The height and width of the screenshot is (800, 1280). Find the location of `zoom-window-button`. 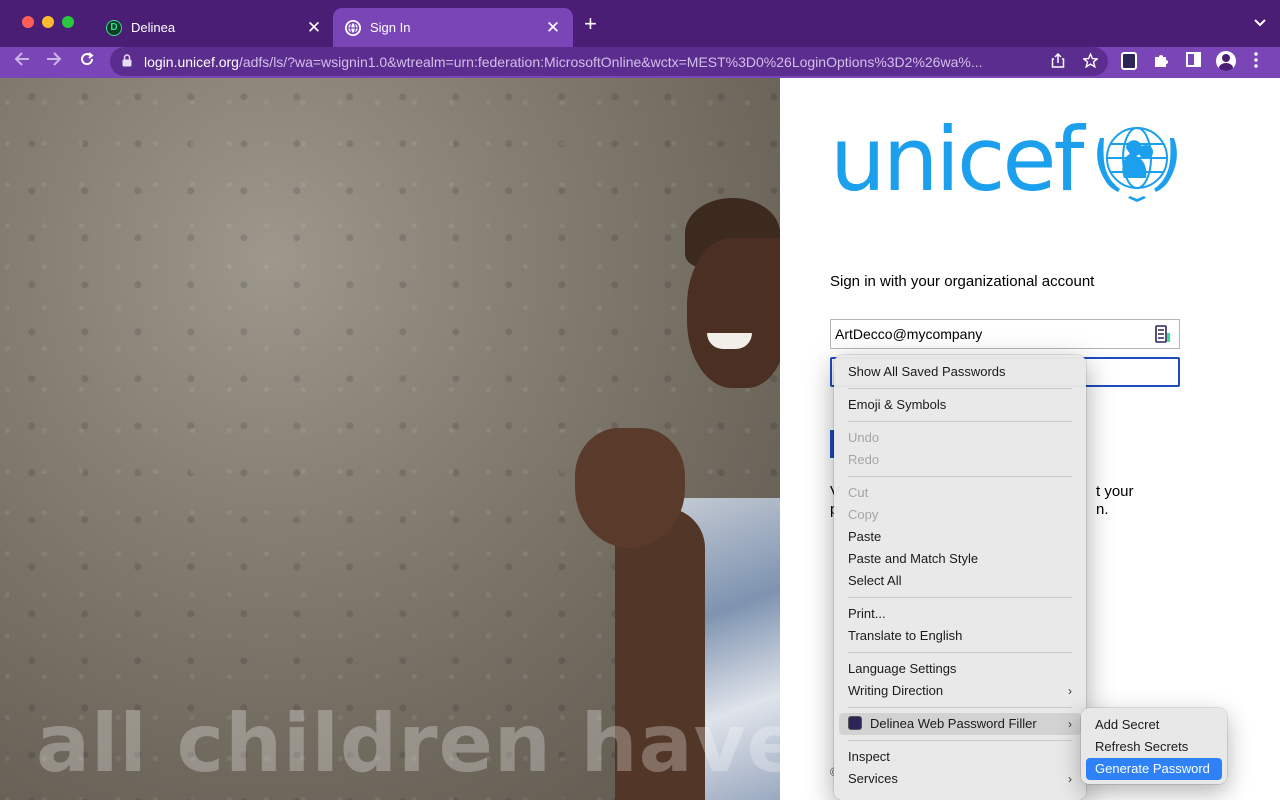

zoom-window-button is located at coordinates (68, 22).